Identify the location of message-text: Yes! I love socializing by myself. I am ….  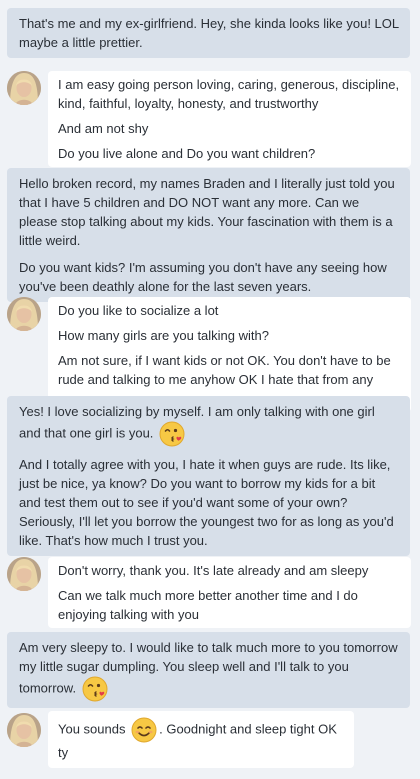
(209, 424).